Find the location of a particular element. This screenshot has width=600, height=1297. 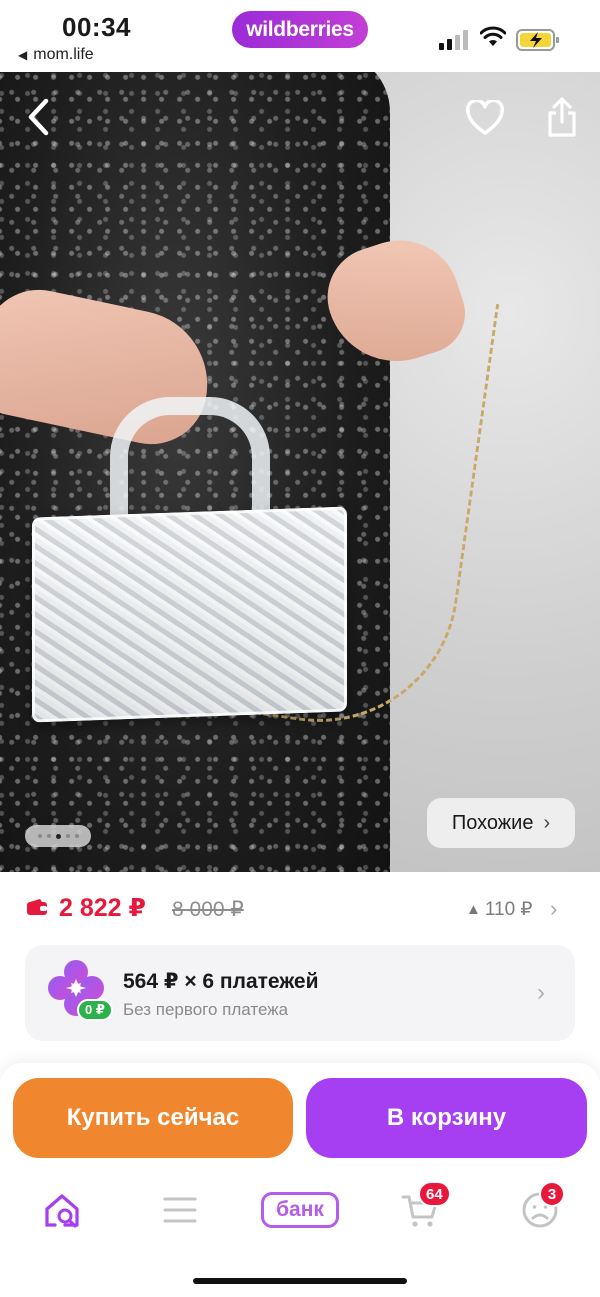

back-app-label: mom.life is located at coordinates (63, 54).